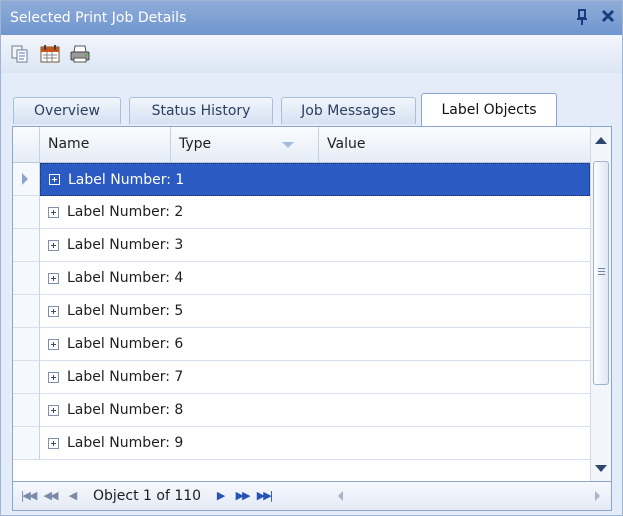 The image size is (623, 516). I want to click on tab-overview: Overview, so click(67, 110).